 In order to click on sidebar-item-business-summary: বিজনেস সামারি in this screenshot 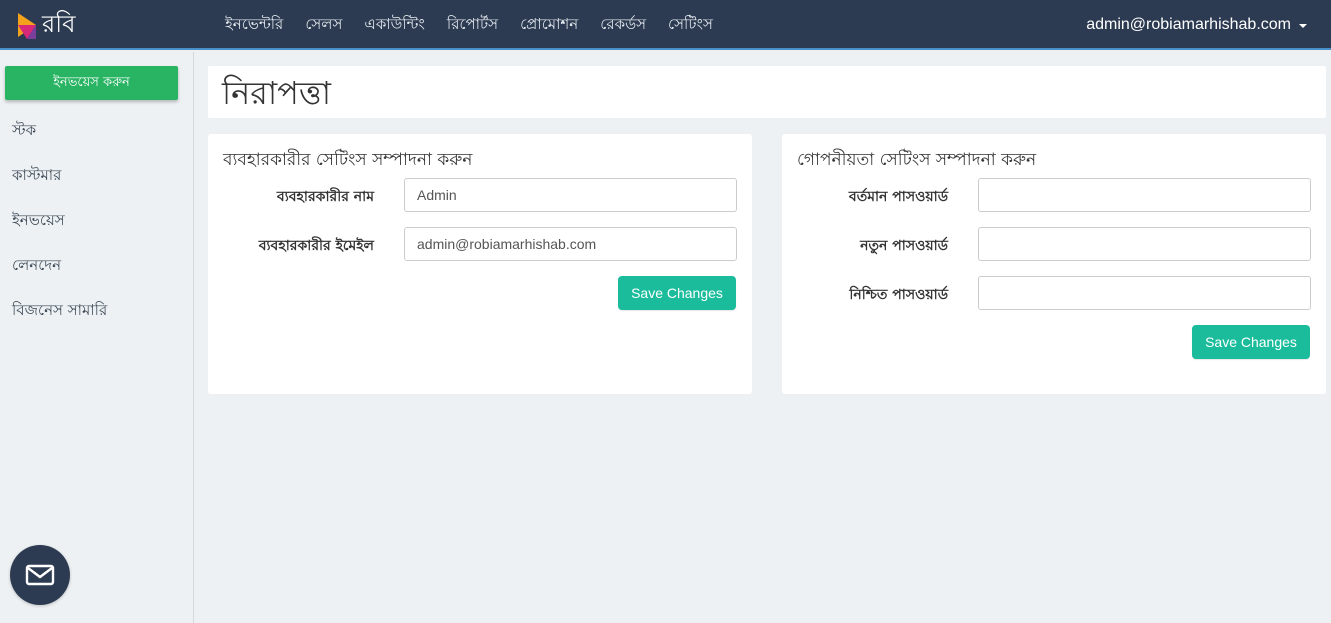, I will do `click(96, 310)`.